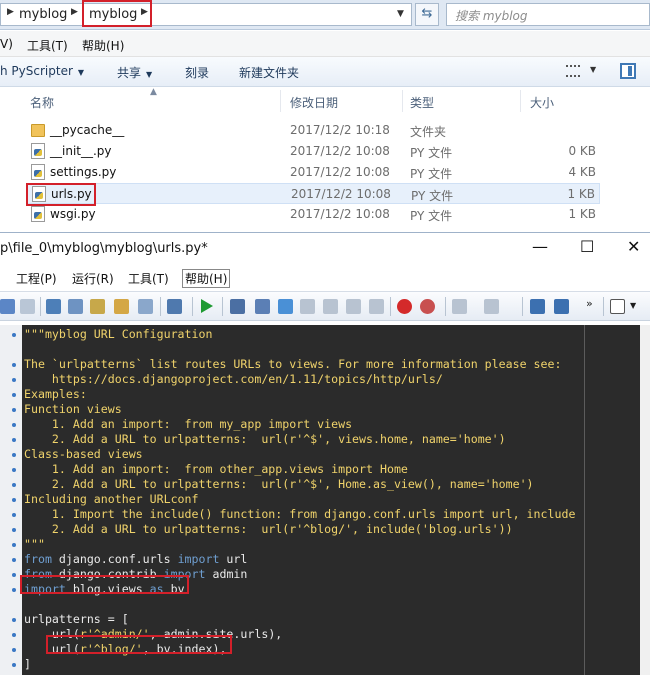 The height and width of the screenshot is (675, 650). What do you see at coordinates (55, 394) in the screenshot?
I see `code-line: Examples:` at bounding box center [55, 394].